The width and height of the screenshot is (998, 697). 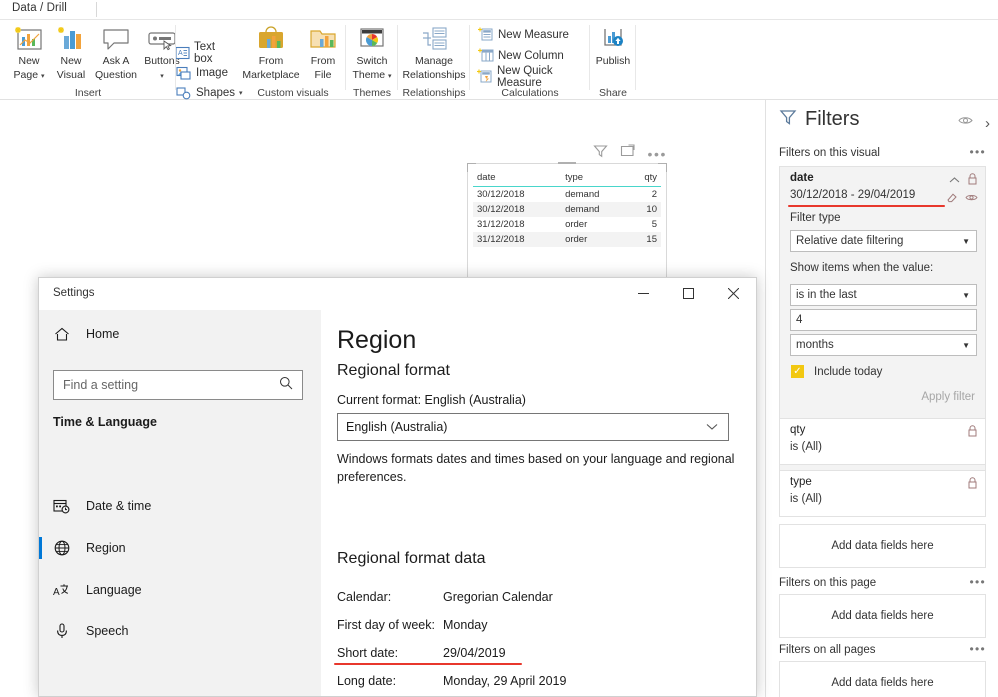 I want to click on from-marketplace-button: From Marketplace, so click(x=271, y=52).